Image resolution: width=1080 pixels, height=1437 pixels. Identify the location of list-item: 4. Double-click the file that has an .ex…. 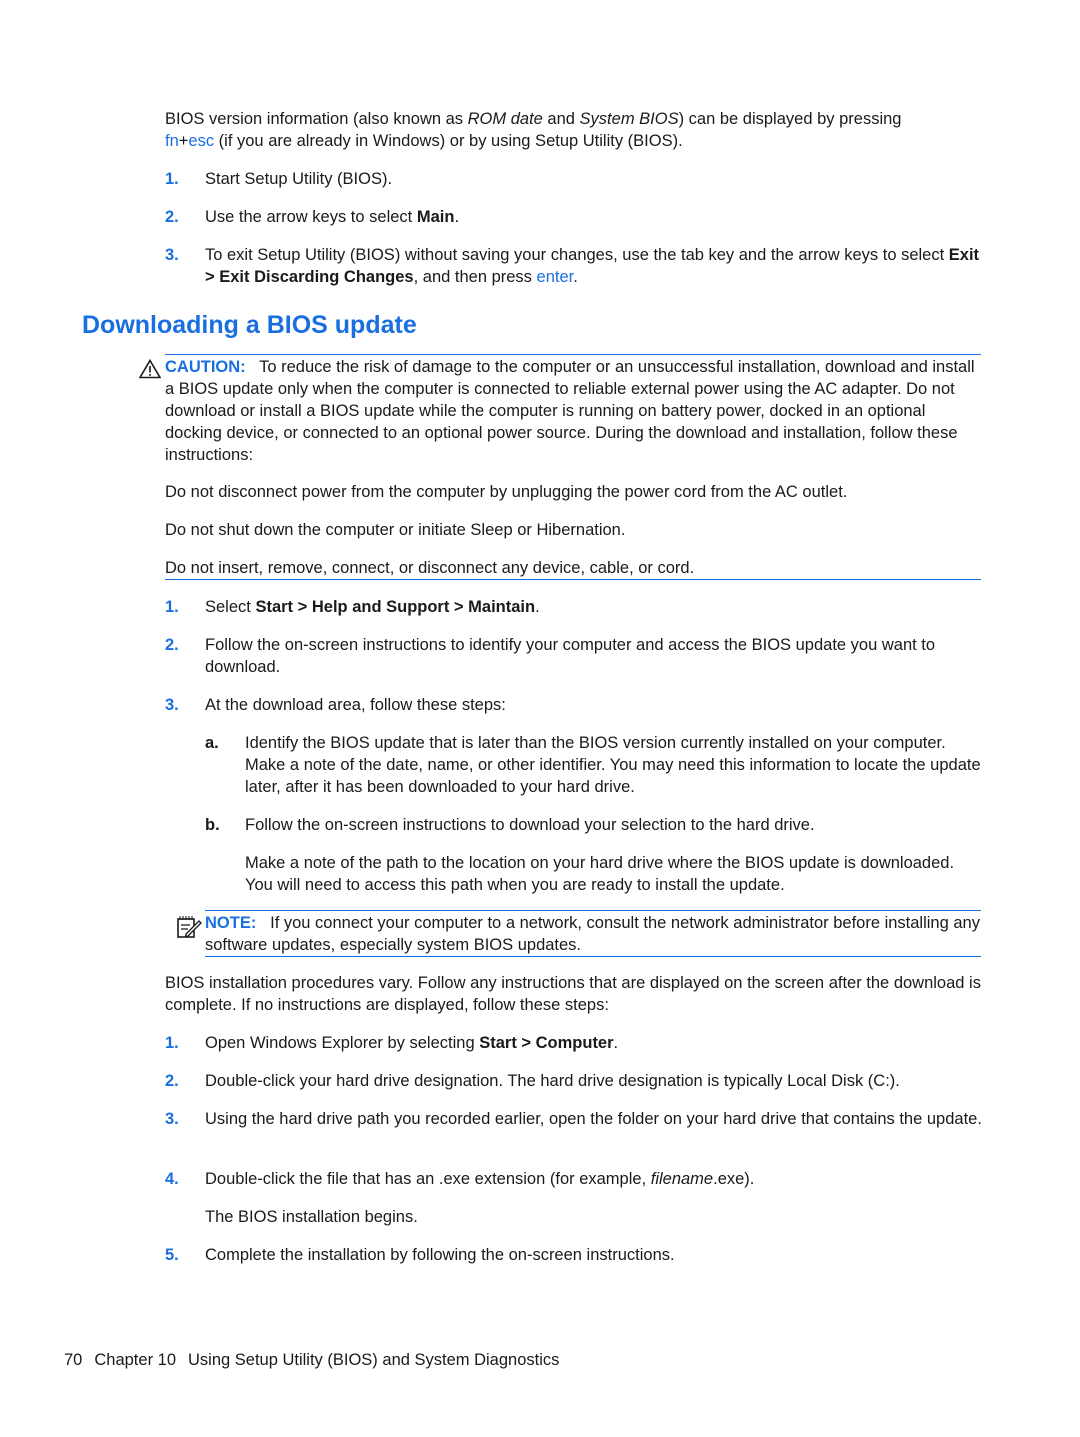
(575, 1179).